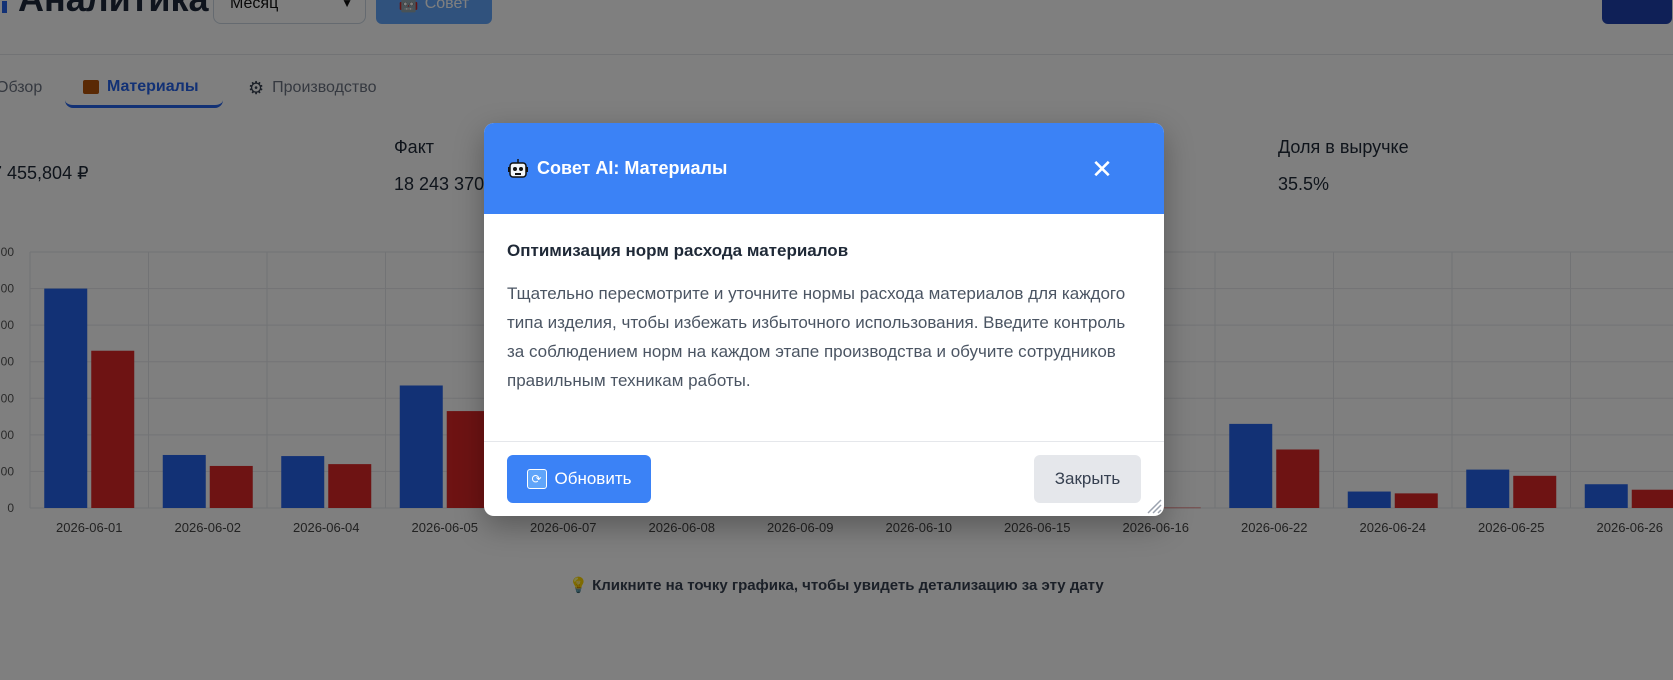  Describe the element at coordinates (632, 168) in the screenshot. I see `modal-title-text: Совет AI: Материалы` at that location.